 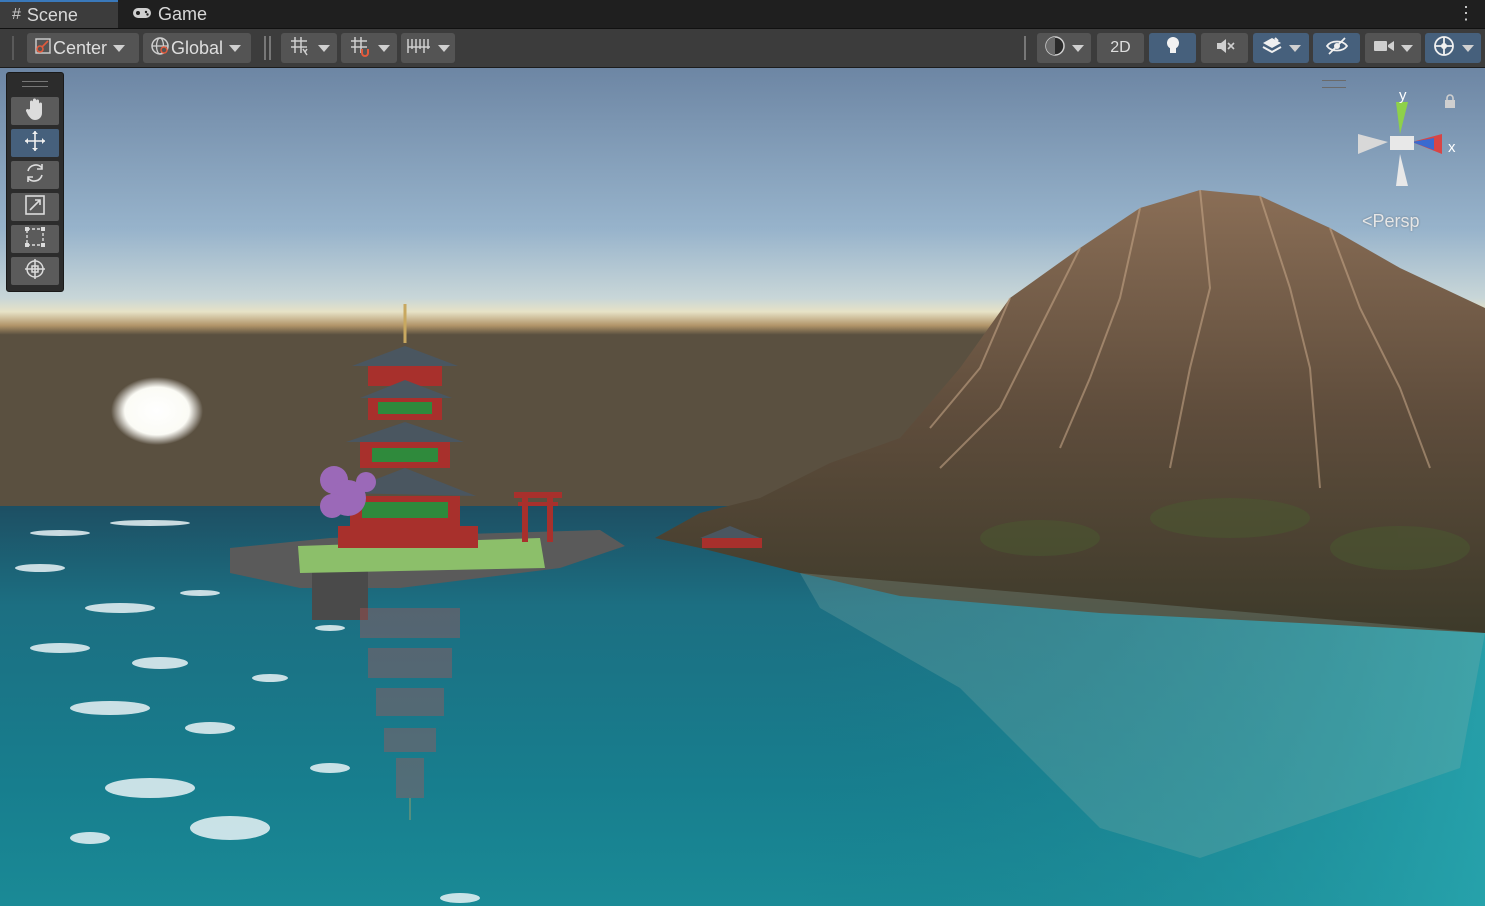 I want to click on transform-icon, so click(x=35, y=271).